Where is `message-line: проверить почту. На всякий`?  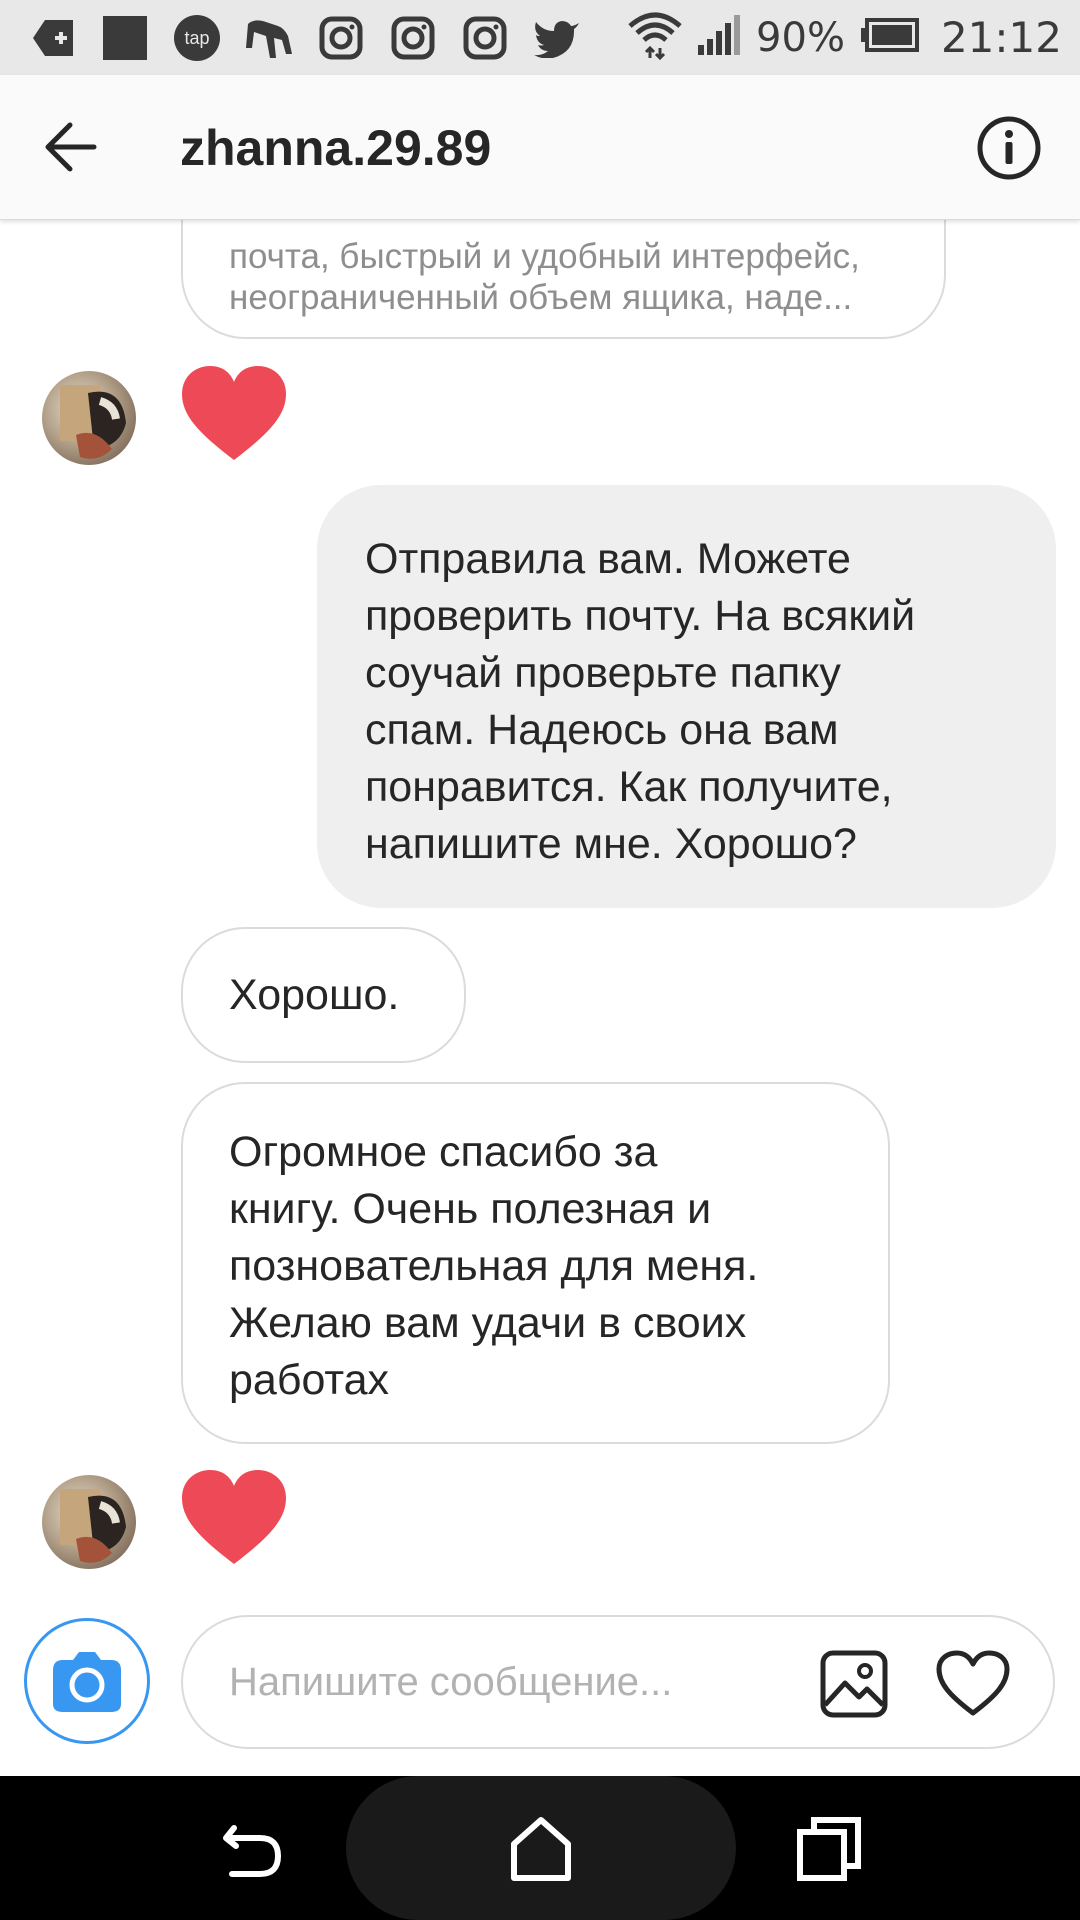 message-line: проверить почту. На всякий is located at coordinates (640, 616).